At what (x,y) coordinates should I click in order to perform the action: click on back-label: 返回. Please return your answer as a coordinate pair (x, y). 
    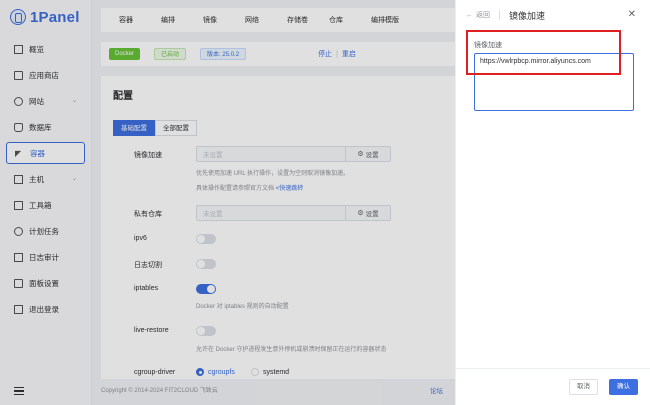
    Looking at the image, I should click on (483, 15).